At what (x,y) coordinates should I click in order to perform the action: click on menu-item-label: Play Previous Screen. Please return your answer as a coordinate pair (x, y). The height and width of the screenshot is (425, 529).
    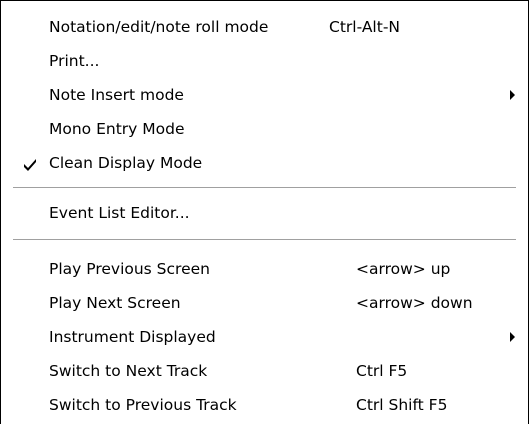
    Looking at the image, I should click on (129, 269).